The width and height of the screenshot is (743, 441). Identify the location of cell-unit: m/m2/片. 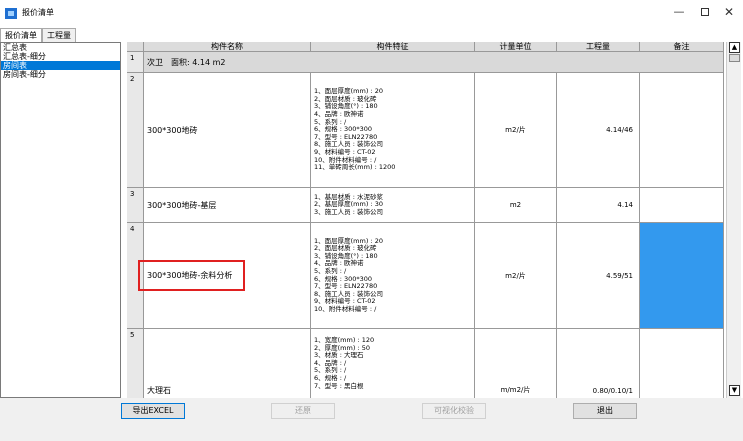
(516, 363).